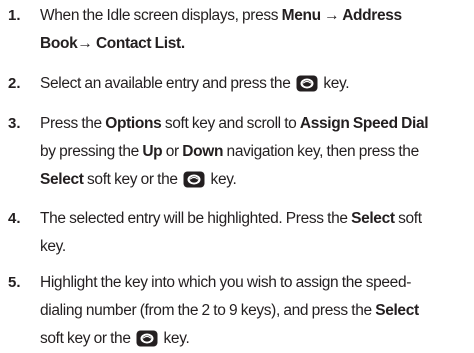 The image size is (474, 353). What do you see at coordinates (14, 218) in the screenshot?
I see `step-number: 4.` at bounding box center [14, 218].